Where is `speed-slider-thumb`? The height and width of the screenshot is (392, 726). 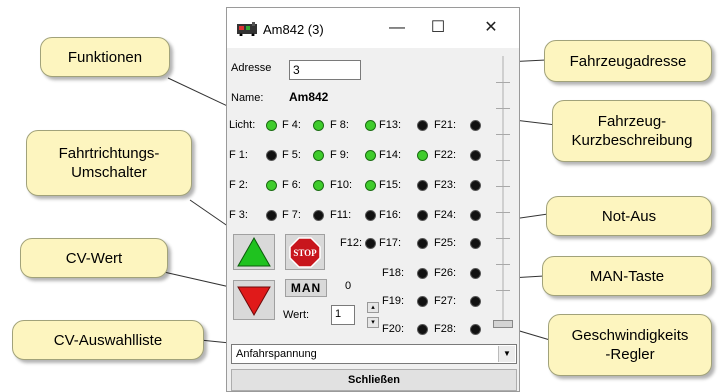 speed-slider-thumb is located at coordinates (503, 324).